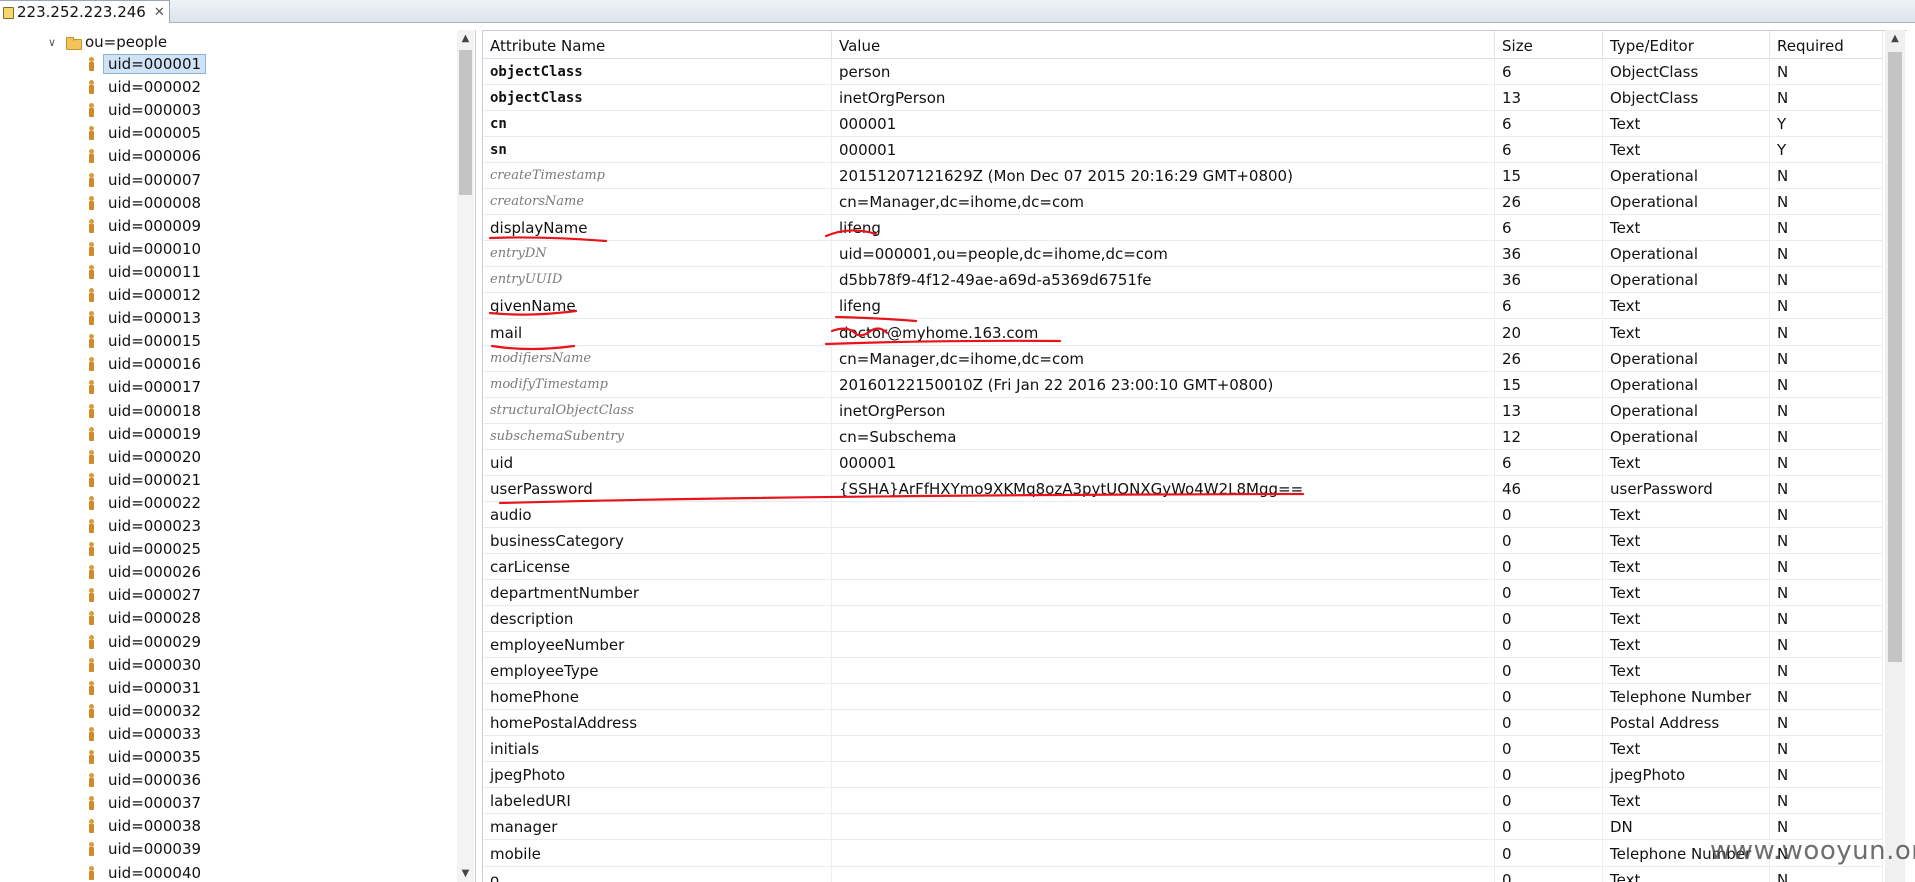 The image size is (1915, 882). I want to click on table-row: initials 0 Text N, so click(1183, 749).